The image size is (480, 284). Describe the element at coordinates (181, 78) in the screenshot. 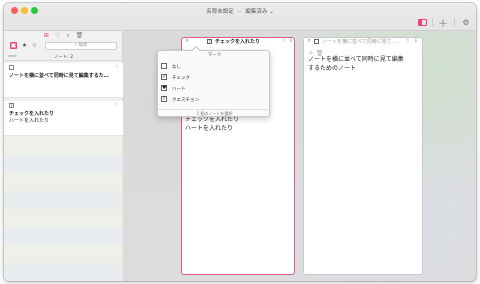

I see `option-label: チェック` at that location.